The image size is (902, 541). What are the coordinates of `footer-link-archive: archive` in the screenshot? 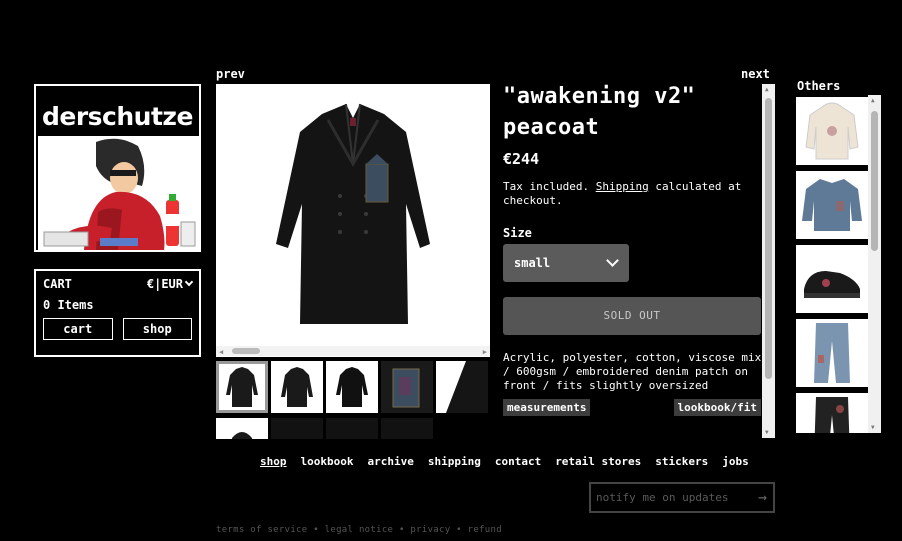 It's located at (390, 461).